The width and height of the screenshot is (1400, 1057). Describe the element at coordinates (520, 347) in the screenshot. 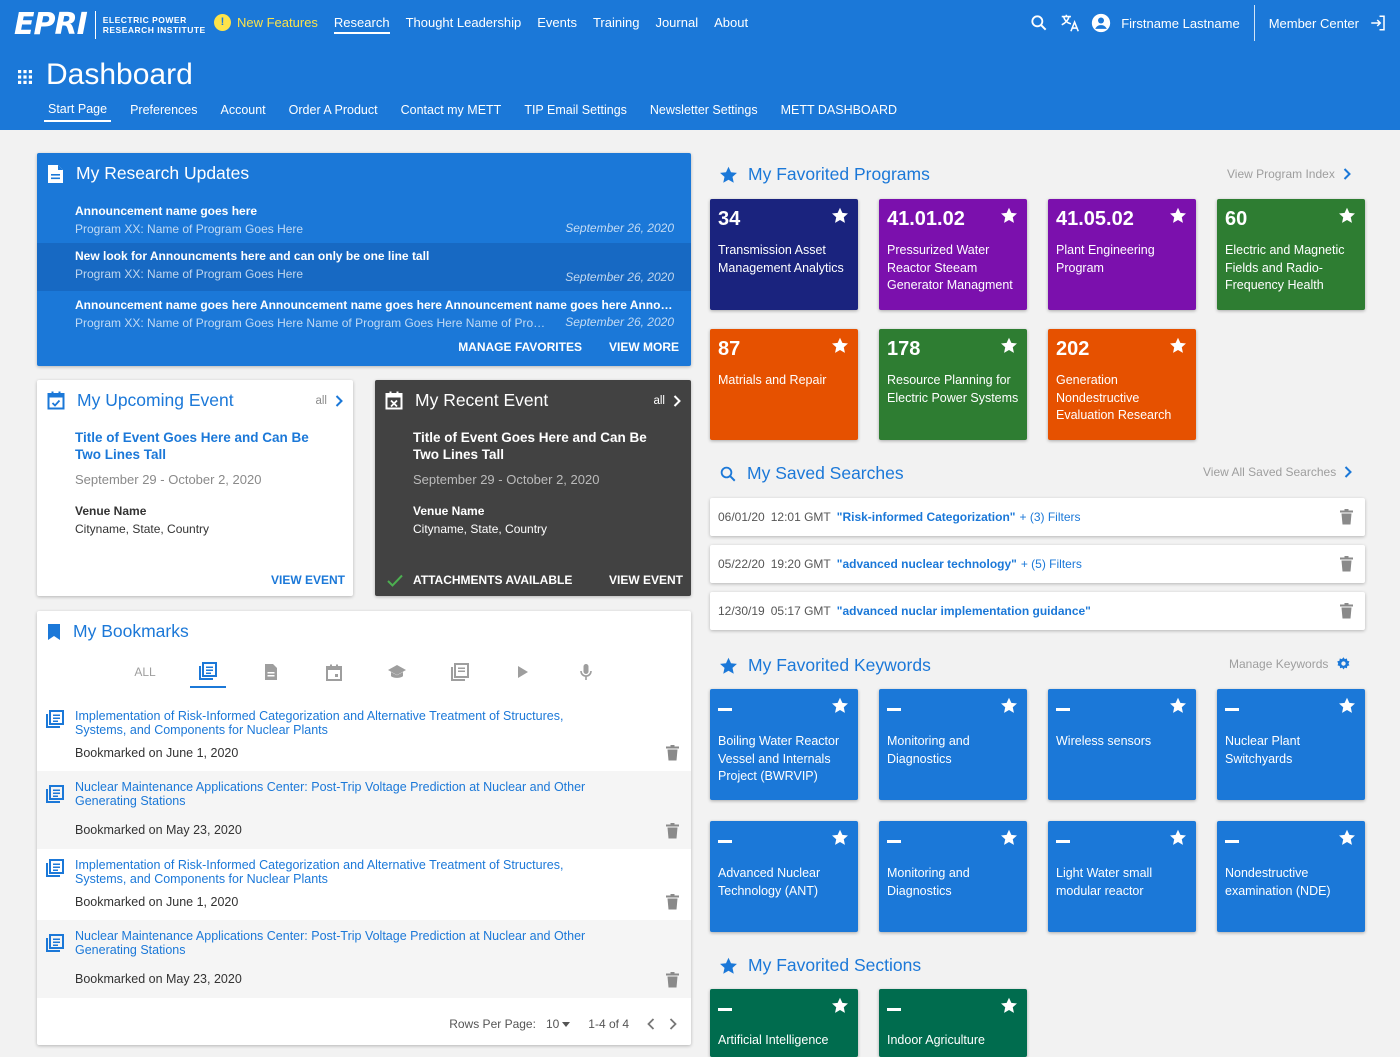

I see `manage-favorites-button: MANAGE FAVORITES` at that location.